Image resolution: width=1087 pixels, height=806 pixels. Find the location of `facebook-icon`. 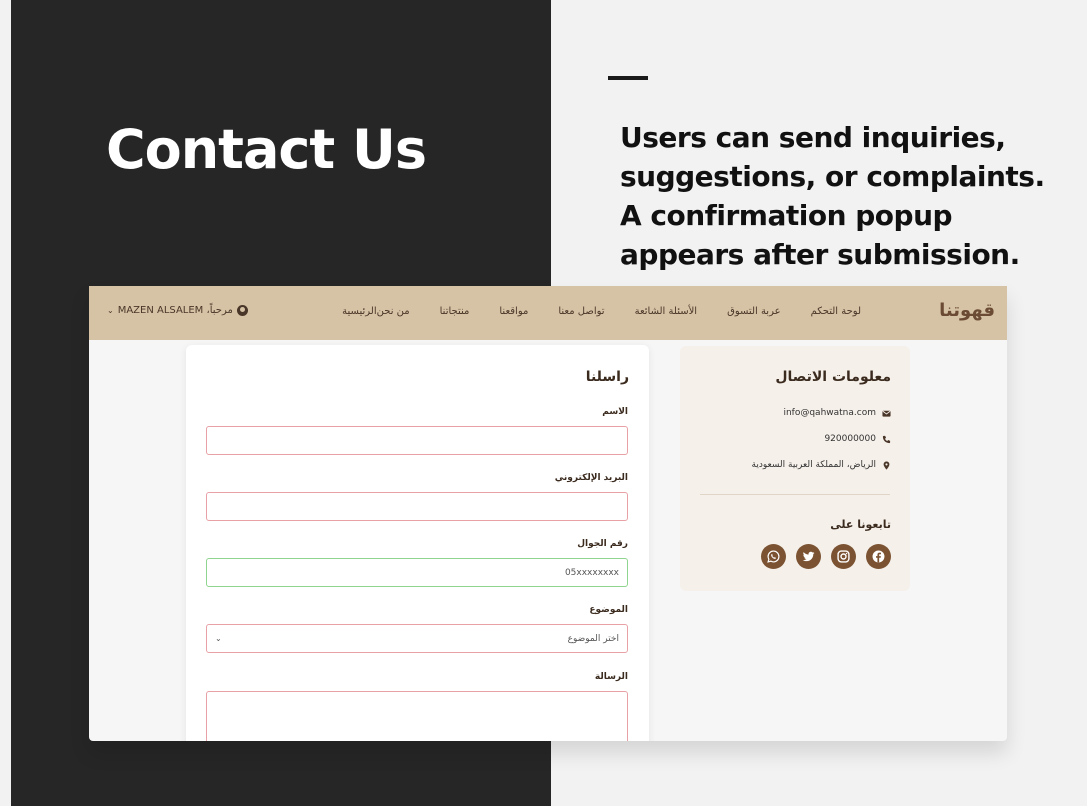

facebook-icon is located at coordinates (878, 556).